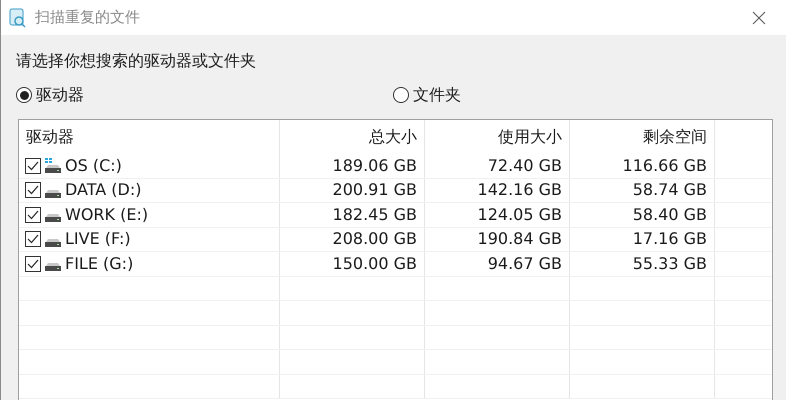 This screenshot has width=786, height=400. Describe the element at coordinates (497, 137) in the screenshot. I see `column-header: 使用大小` at that location.